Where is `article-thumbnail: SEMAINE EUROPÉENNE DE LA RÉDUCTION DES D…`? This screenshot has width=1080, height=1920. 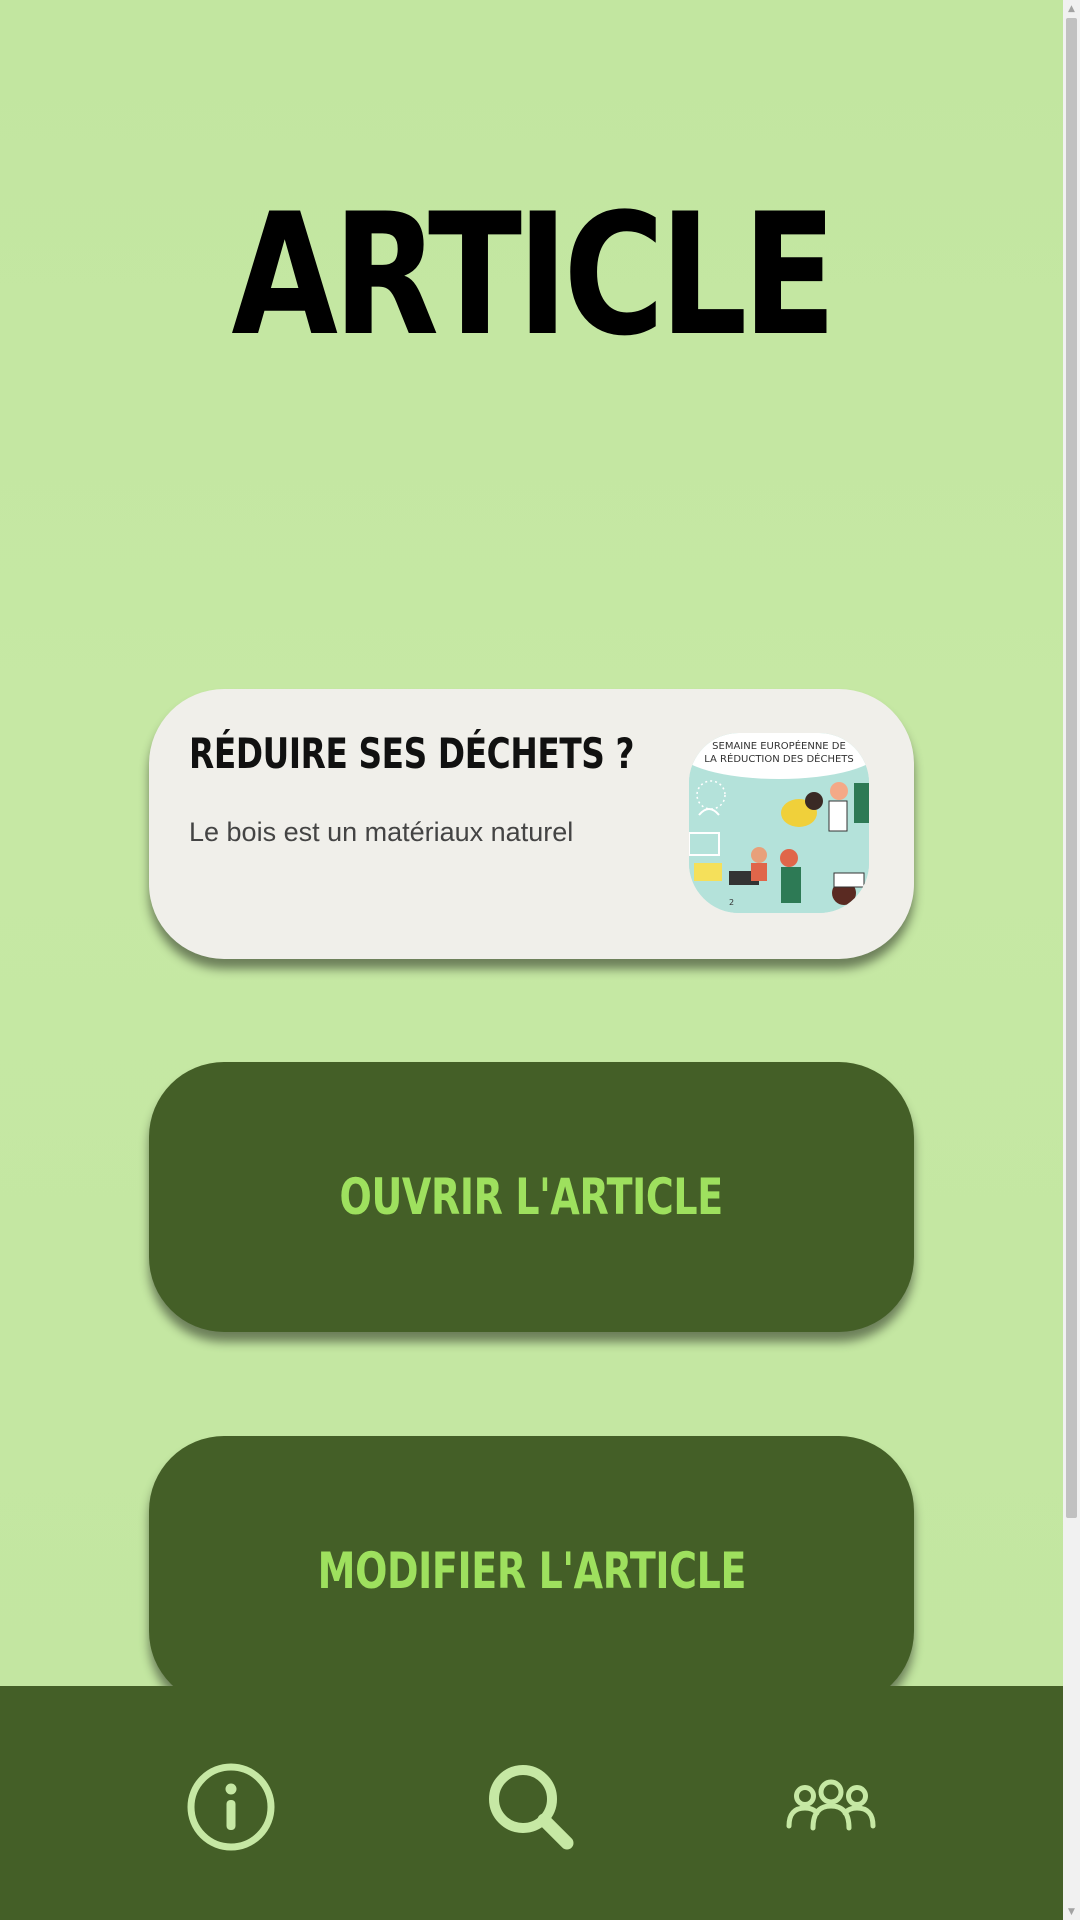 article-thumbnail: SEMAINE EUROPÉENNE DE LA RÉDUCTION DES D… is located at coordinates (779, 823).